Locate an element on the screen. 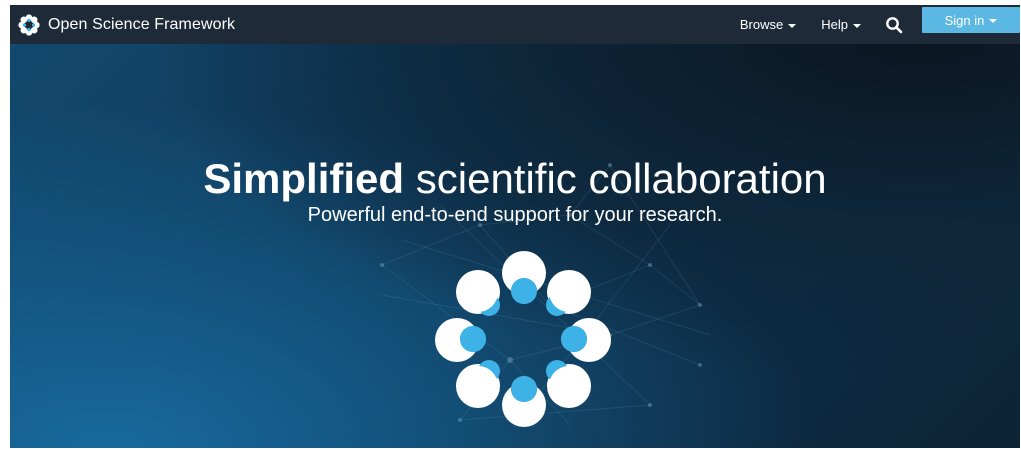 Image resolution: width=1021 pixels, height=449 pixels. search-icon is located at coordinates (894, 25).